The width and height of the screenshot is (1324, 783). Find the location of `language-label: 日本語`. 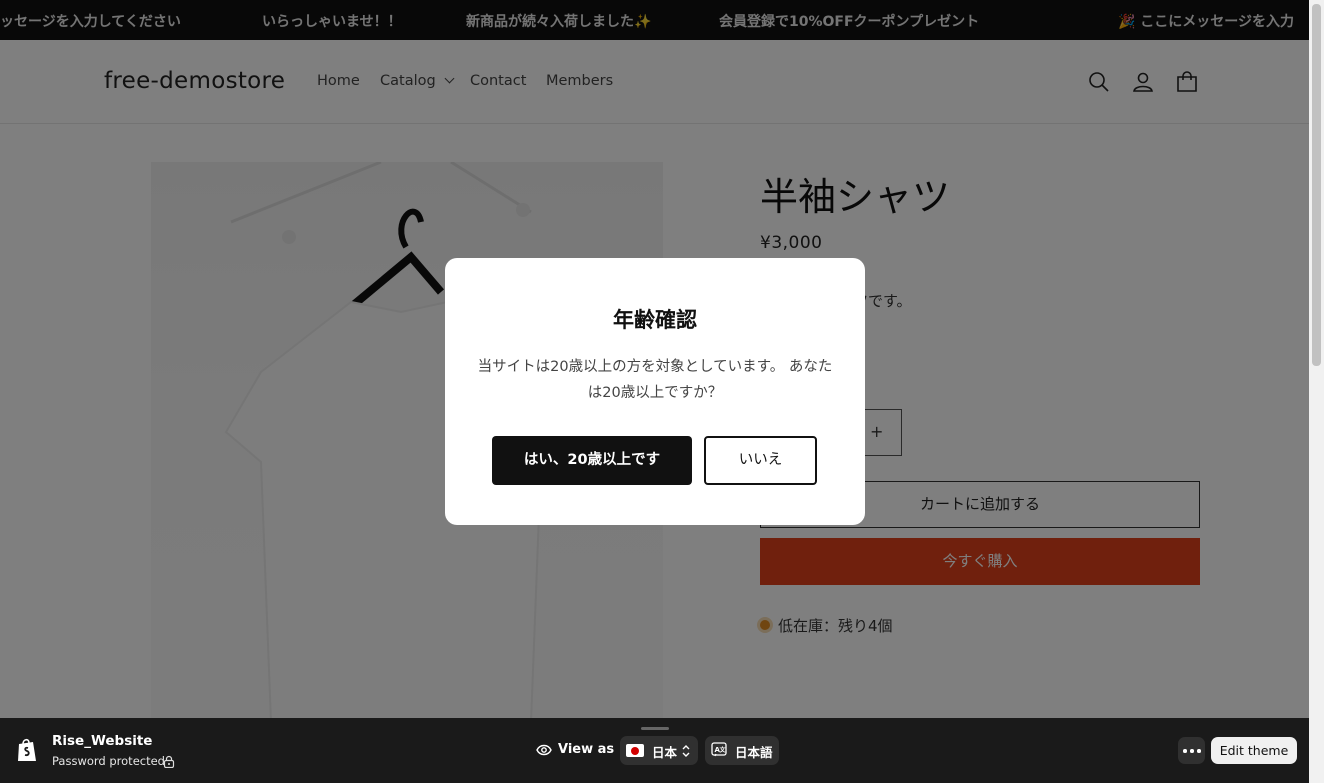

language-label: 日本語 is located at coordinates (754, 752).